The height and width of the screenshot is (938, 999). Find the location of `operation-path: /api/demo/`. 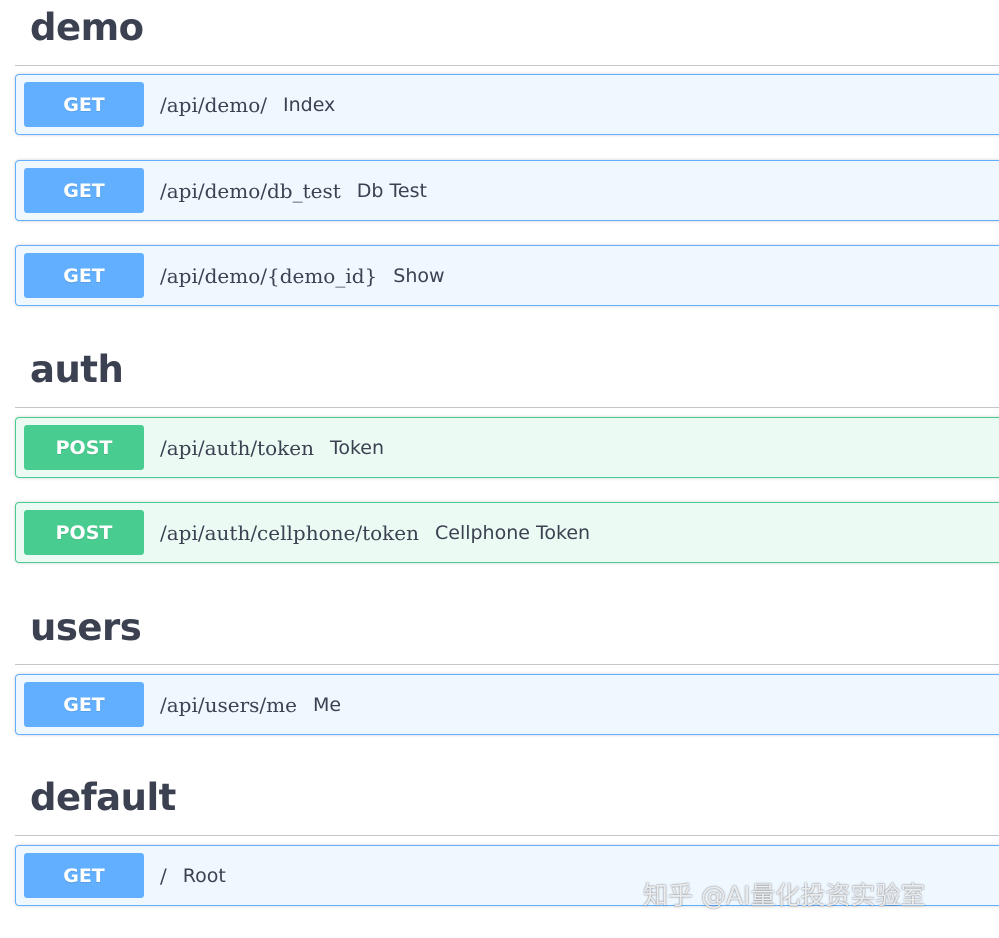

operation-path: /api/demo/ is located at coordinates (213, 104).